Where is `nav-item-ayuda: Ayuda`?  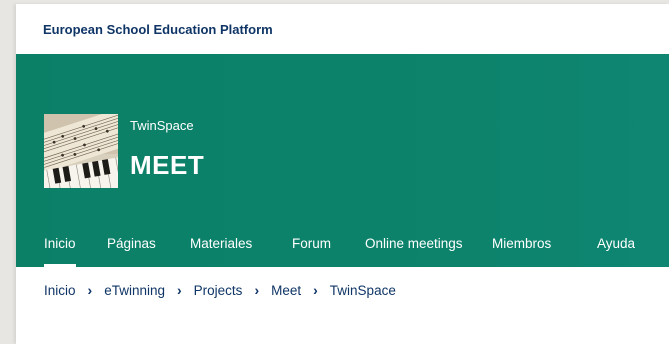
nav-item-ayuda: Ayuda is located at coordinates (616, 243).